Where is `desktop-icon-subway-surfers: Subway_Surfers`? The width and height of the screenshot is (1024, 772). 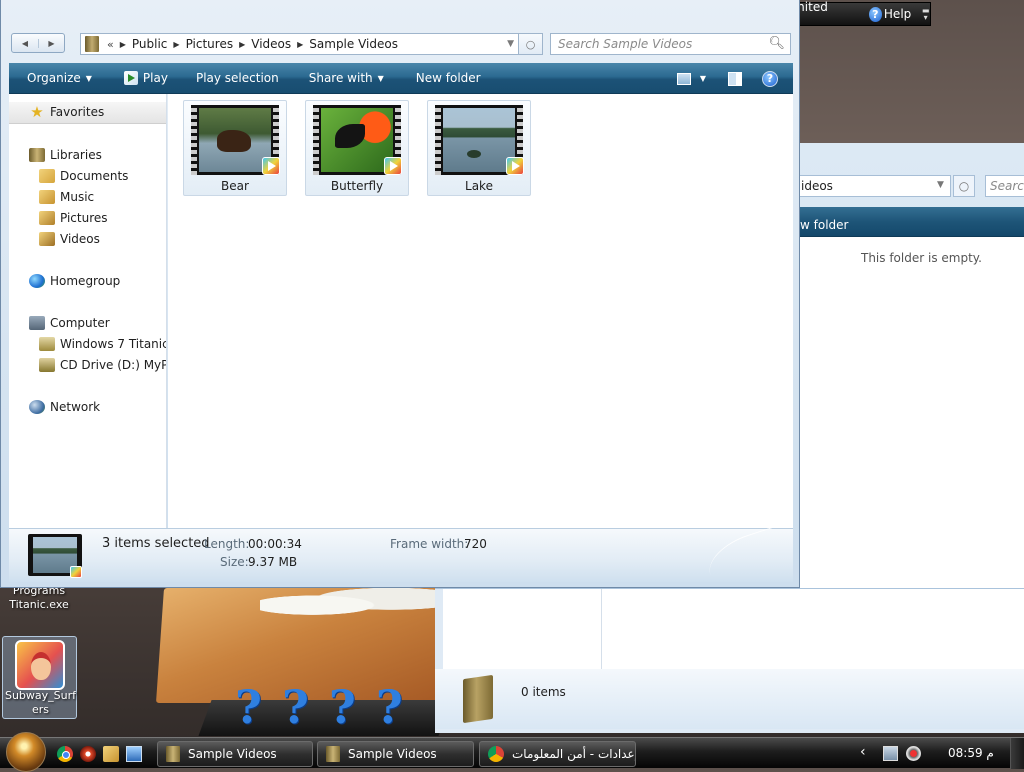
desktop-icon-subway-surfers: Subway_Surfers is located at coordinates (39, 677).